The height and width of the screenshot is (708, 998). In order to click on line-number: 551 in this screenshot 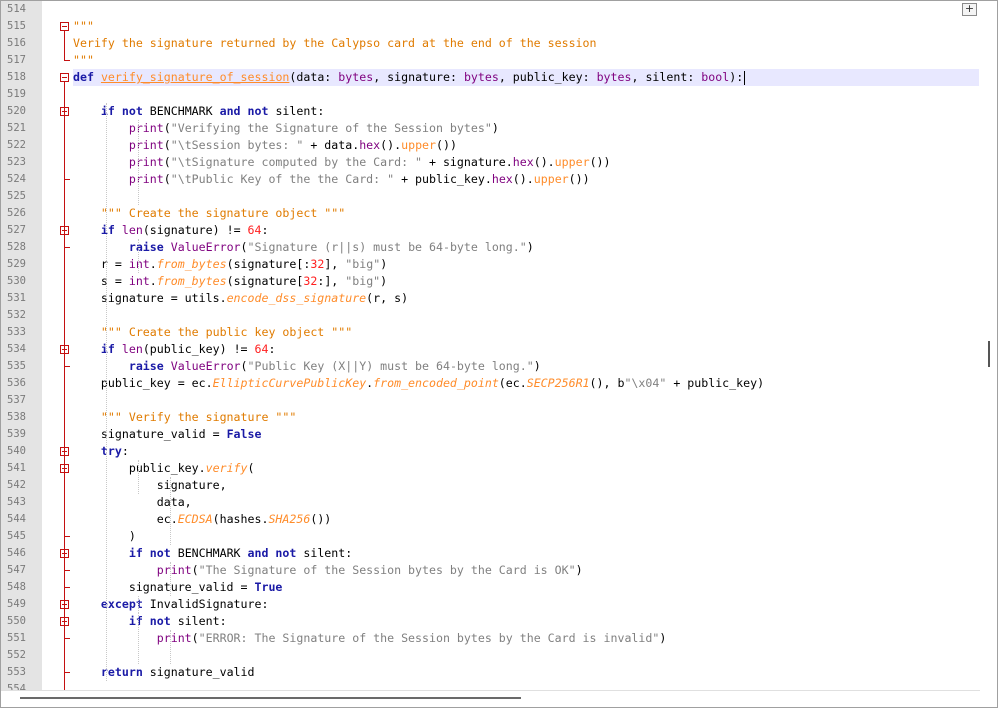, I will do `click(16, 638)`.